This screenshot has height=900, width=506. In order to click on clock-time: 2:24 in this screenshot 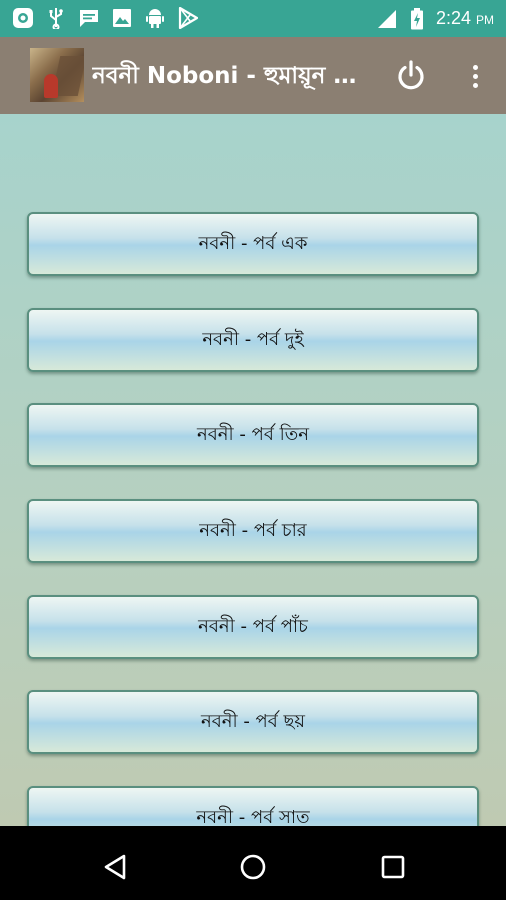, I will do `click(453, 18)`.